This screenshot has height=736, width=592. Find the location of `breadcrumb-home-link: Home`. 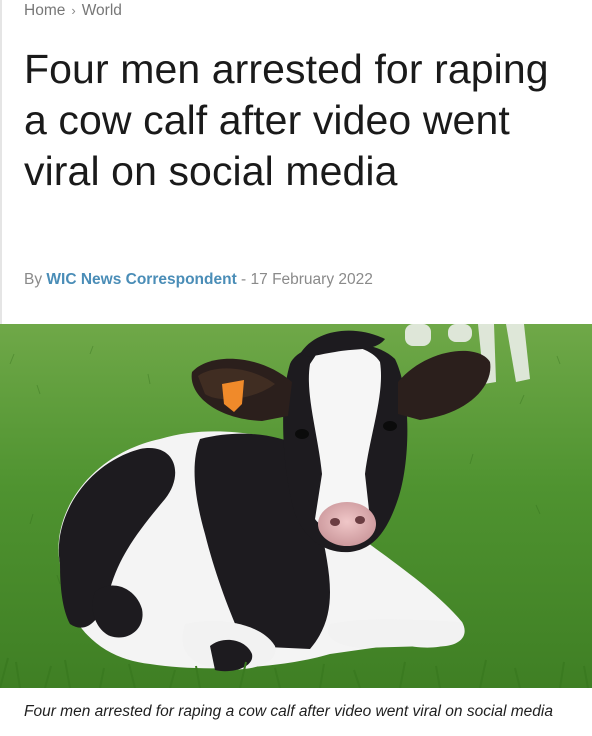

breadcrumb-home-link: Home is located at coordinates (44, 11).